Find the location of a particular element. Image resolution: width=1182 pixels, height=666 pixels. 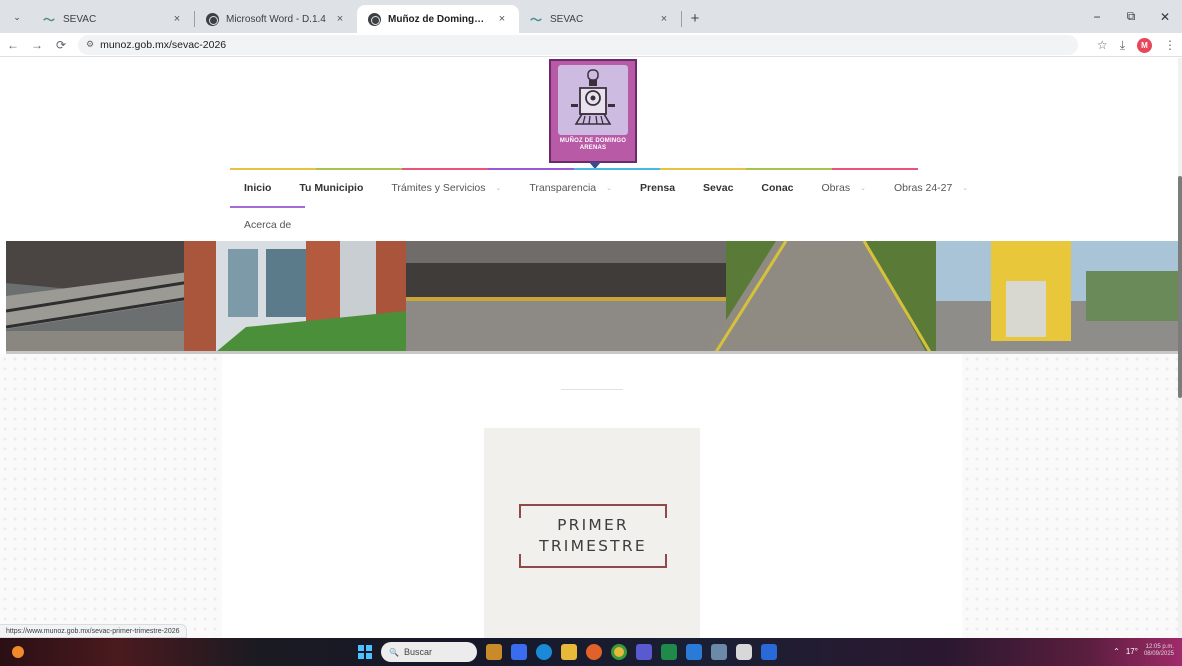

tab-search-icon: ⌄ is located at coordinates (17, 17).